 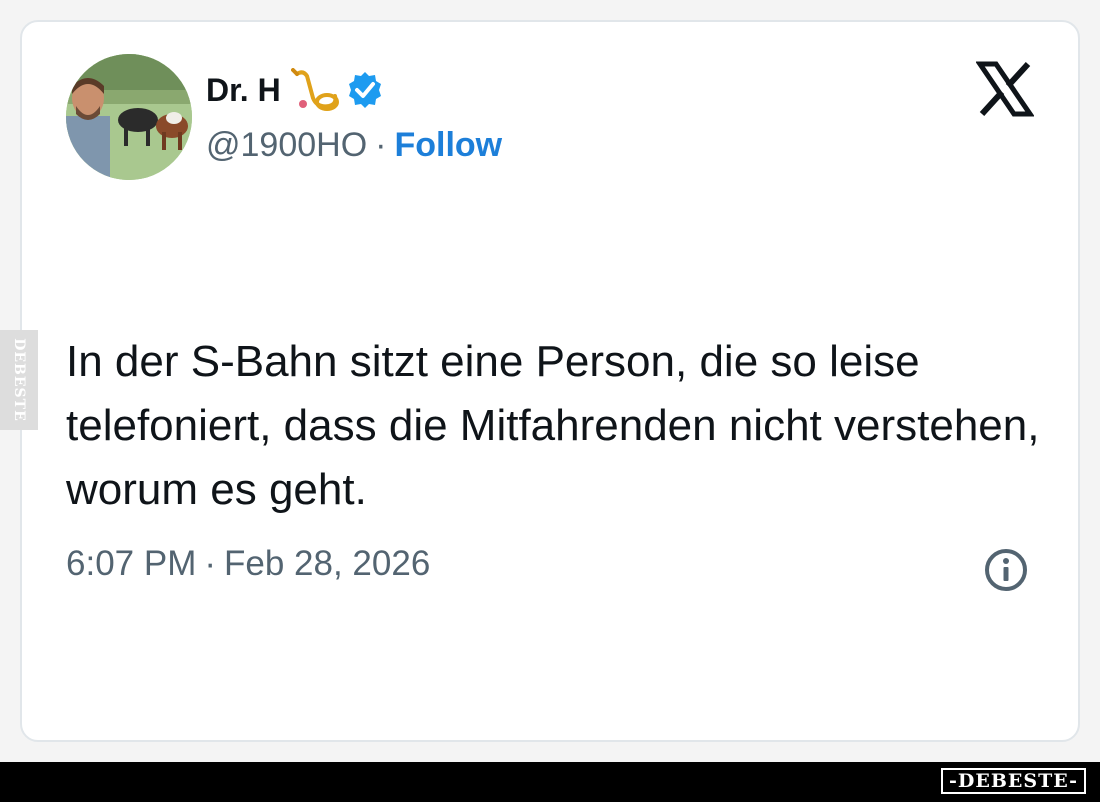 What do you see at coordinates (1005, 89) in the screenshot?
I see `x-logo-icon` at bounding box center [1005, 89].